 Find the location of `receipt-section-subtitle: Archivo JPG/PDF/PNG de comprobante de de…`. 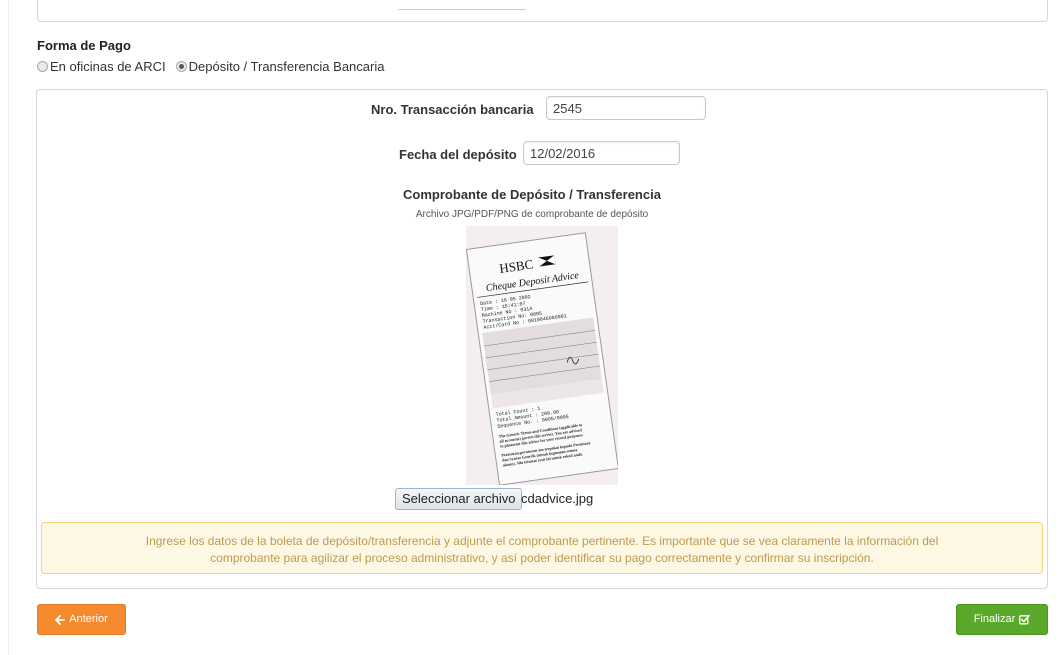

receipt-section-subtitle: Archivo JPG/PDF/PNG de comprobante de de… is located at coordinates (532, 214).